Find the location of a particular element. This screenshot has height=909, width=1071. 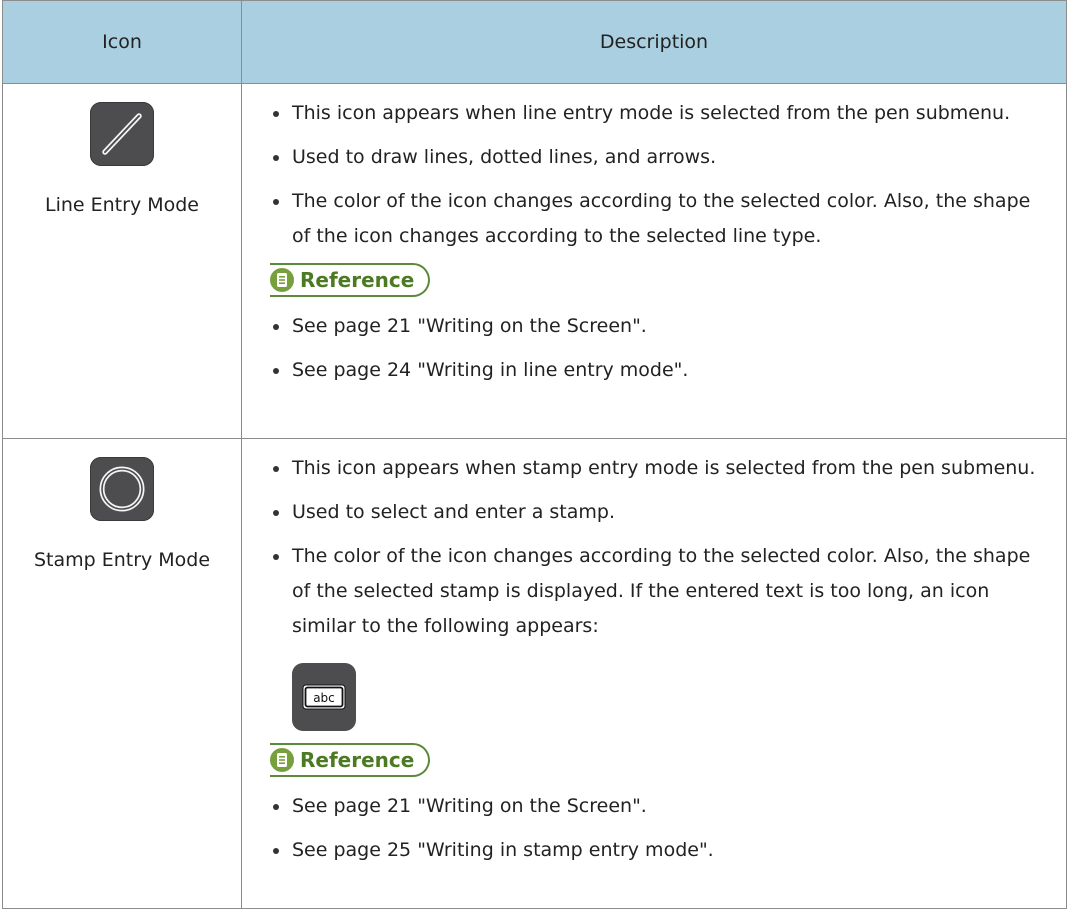

icon-label: Stamp Entry Mode is located at coordinates (122, 560).